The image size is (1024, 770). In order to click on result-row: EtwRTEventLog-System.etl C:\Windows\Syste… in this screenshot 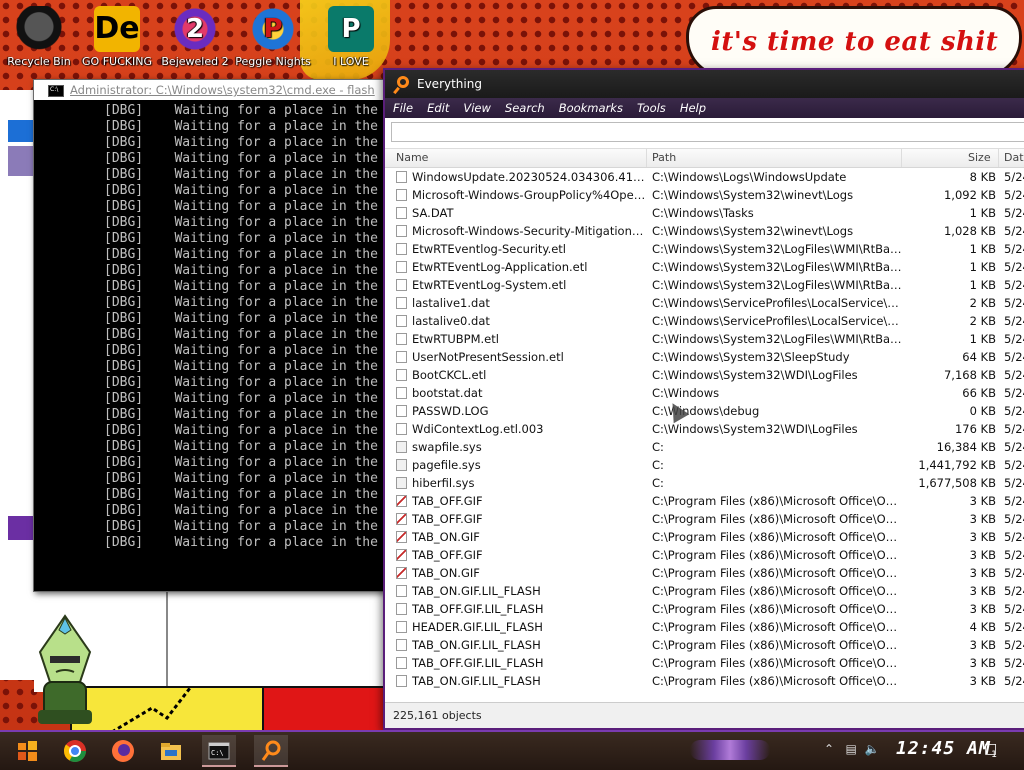, I will do `click(704, 285)`.